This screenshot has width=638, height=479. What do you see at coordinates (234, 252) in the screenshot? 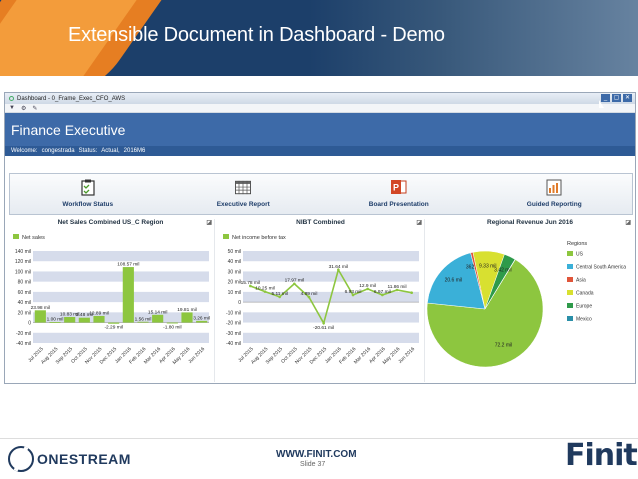
I see `y-tick-label: 50 mil` at bounding box center [234, 252].